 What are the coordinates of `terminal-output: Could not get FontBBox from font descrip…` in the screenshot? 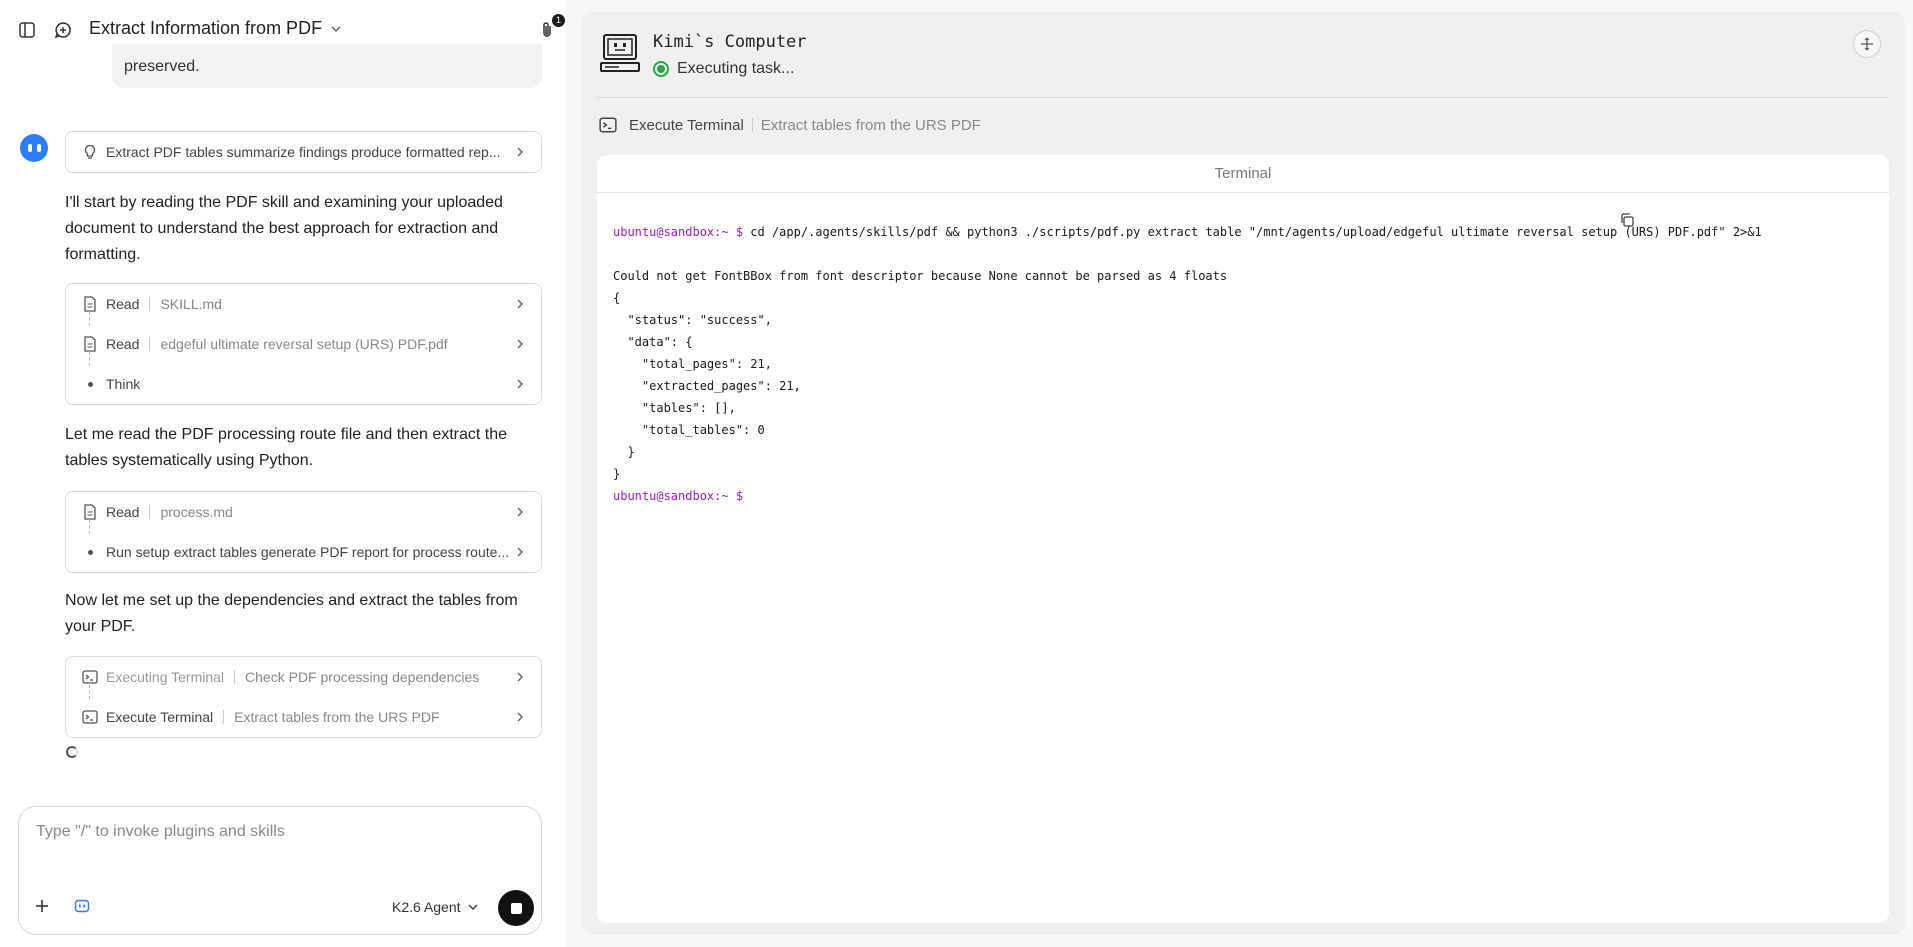 It's located at (920, 375).